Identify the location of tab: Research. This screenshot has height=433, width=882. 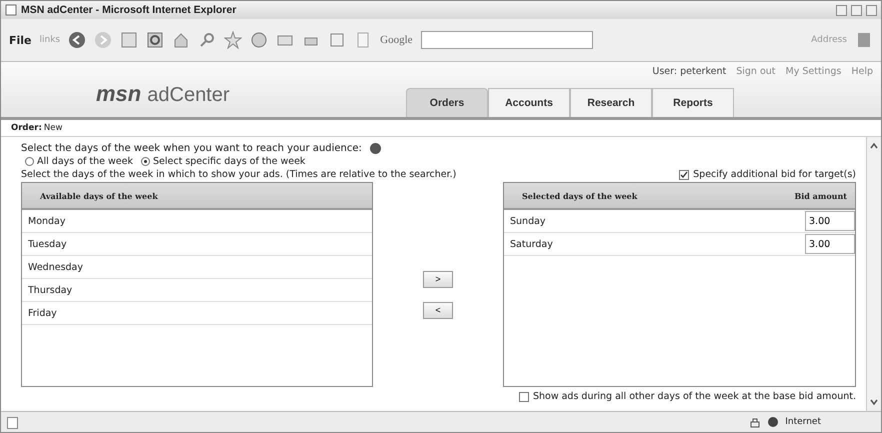
(611, 102).